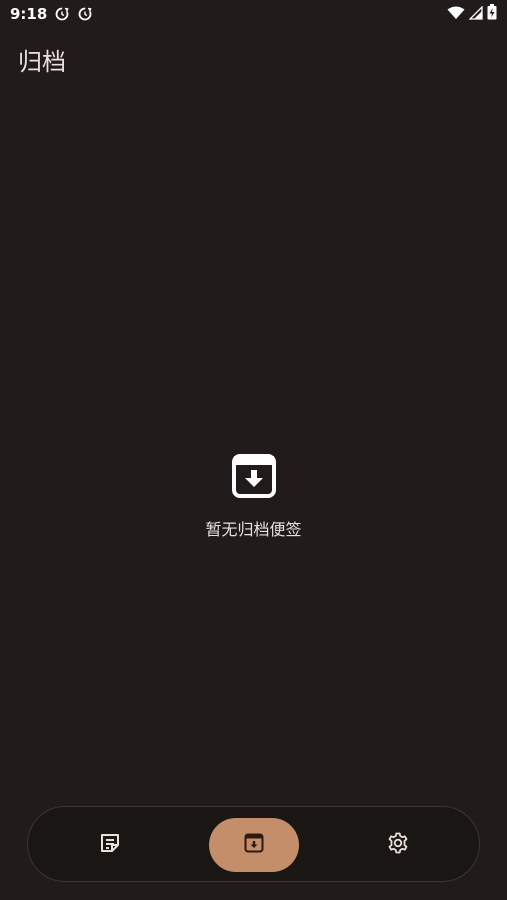 This screenshot has height=900, width=507. I want to click on status-right, so click(472, 14).